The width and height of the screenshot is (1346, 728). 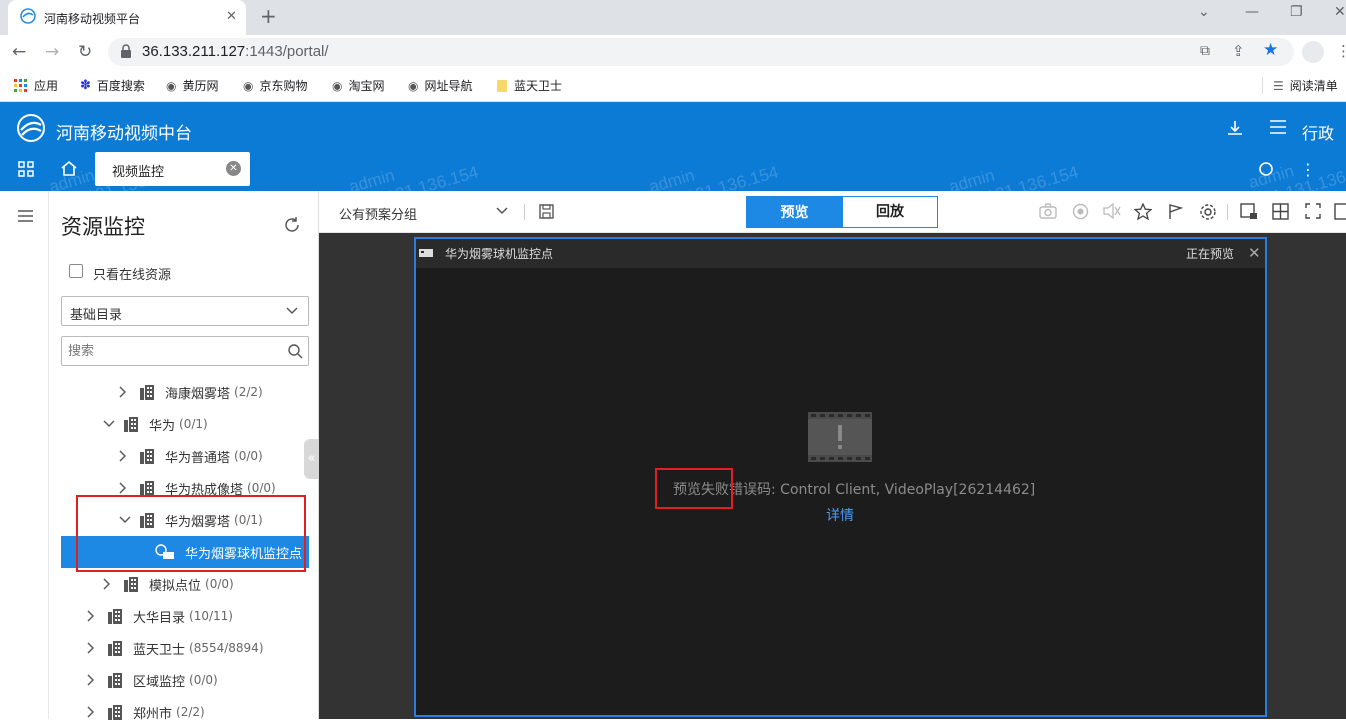 I want to click on tree-node: 大华目录 (10/11), so click(x=185, y=616).